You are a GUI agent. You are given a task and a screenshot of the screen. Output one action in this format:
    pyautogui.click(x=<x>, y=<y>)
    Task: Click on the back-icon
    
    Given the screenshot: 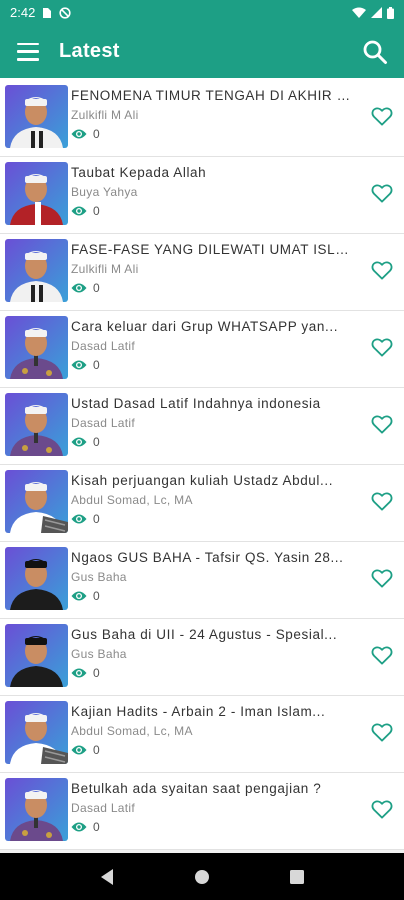 What is the action you would take?
    pyautogui.click(x=107, y=877)
    